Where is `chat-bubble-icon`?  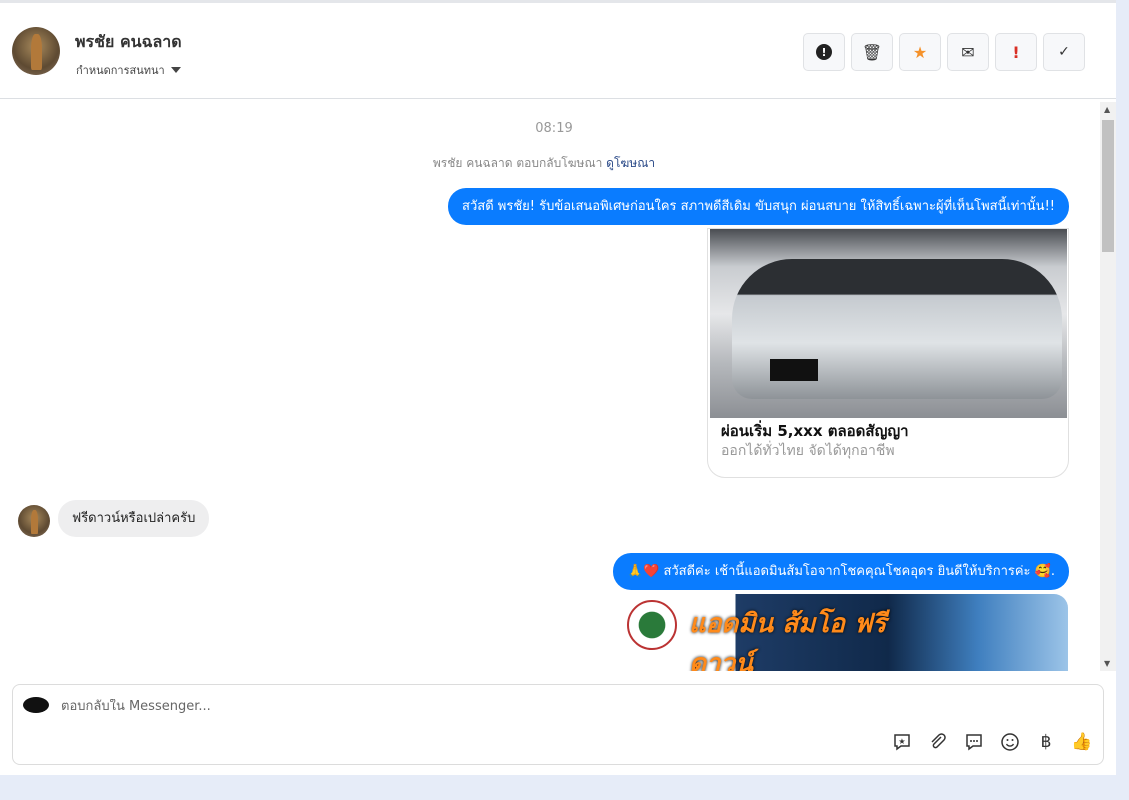
chat-bubble-icon is located at coordinates (974, 742).